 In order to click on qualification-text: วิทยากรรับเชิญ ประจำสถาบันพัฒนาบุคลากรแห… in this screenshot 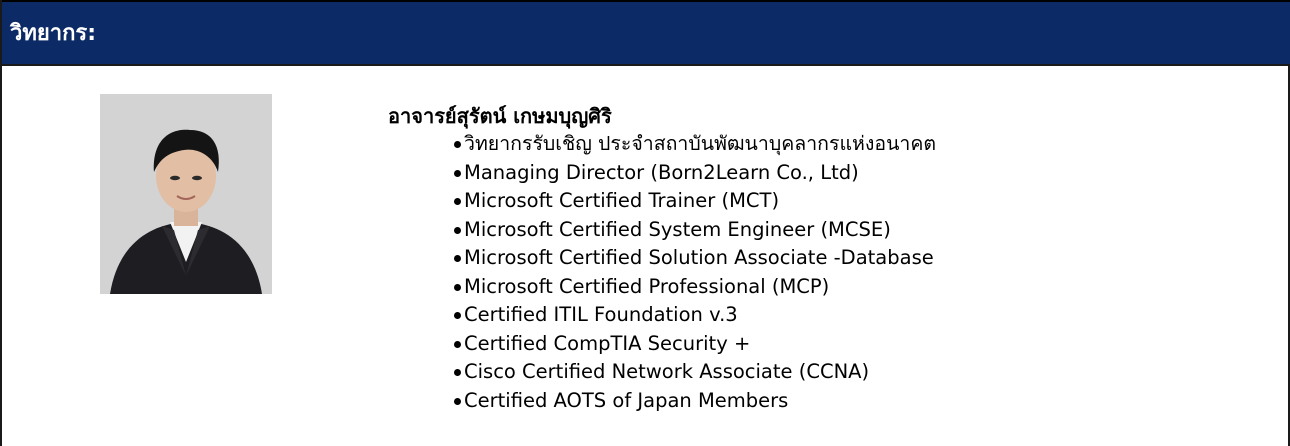, I will do `click(700, 143)`.